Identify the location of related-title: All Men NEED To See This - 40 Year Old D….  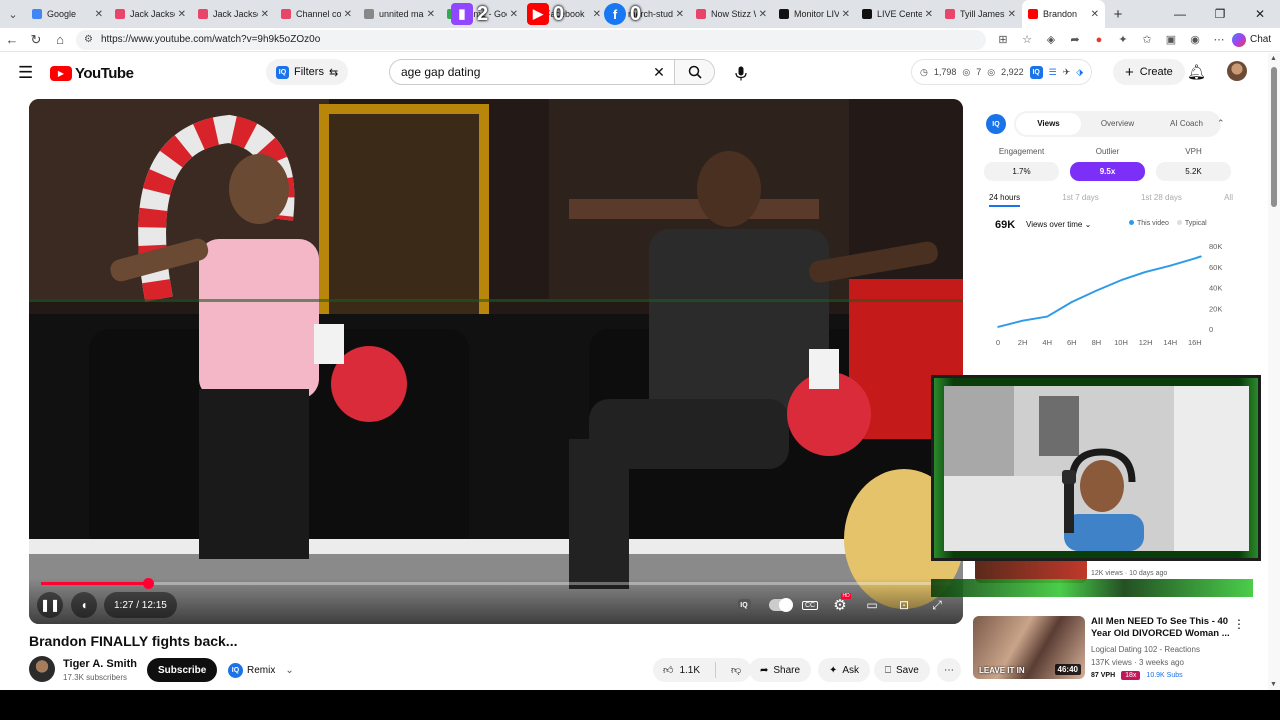
(1161, 628).